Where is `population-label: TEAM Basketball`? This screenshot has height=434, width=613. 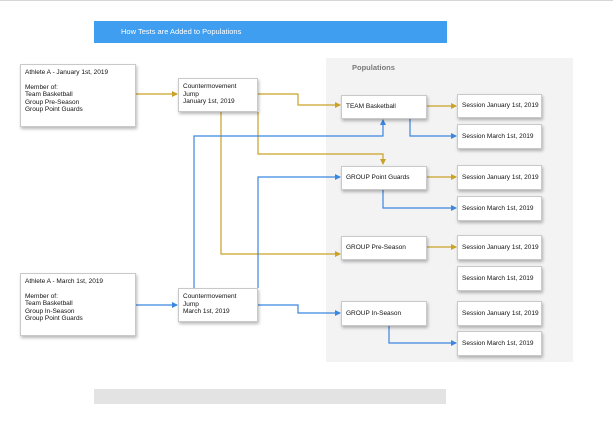 population-label: TEAM Basketball is located at coordinates (371, 107).